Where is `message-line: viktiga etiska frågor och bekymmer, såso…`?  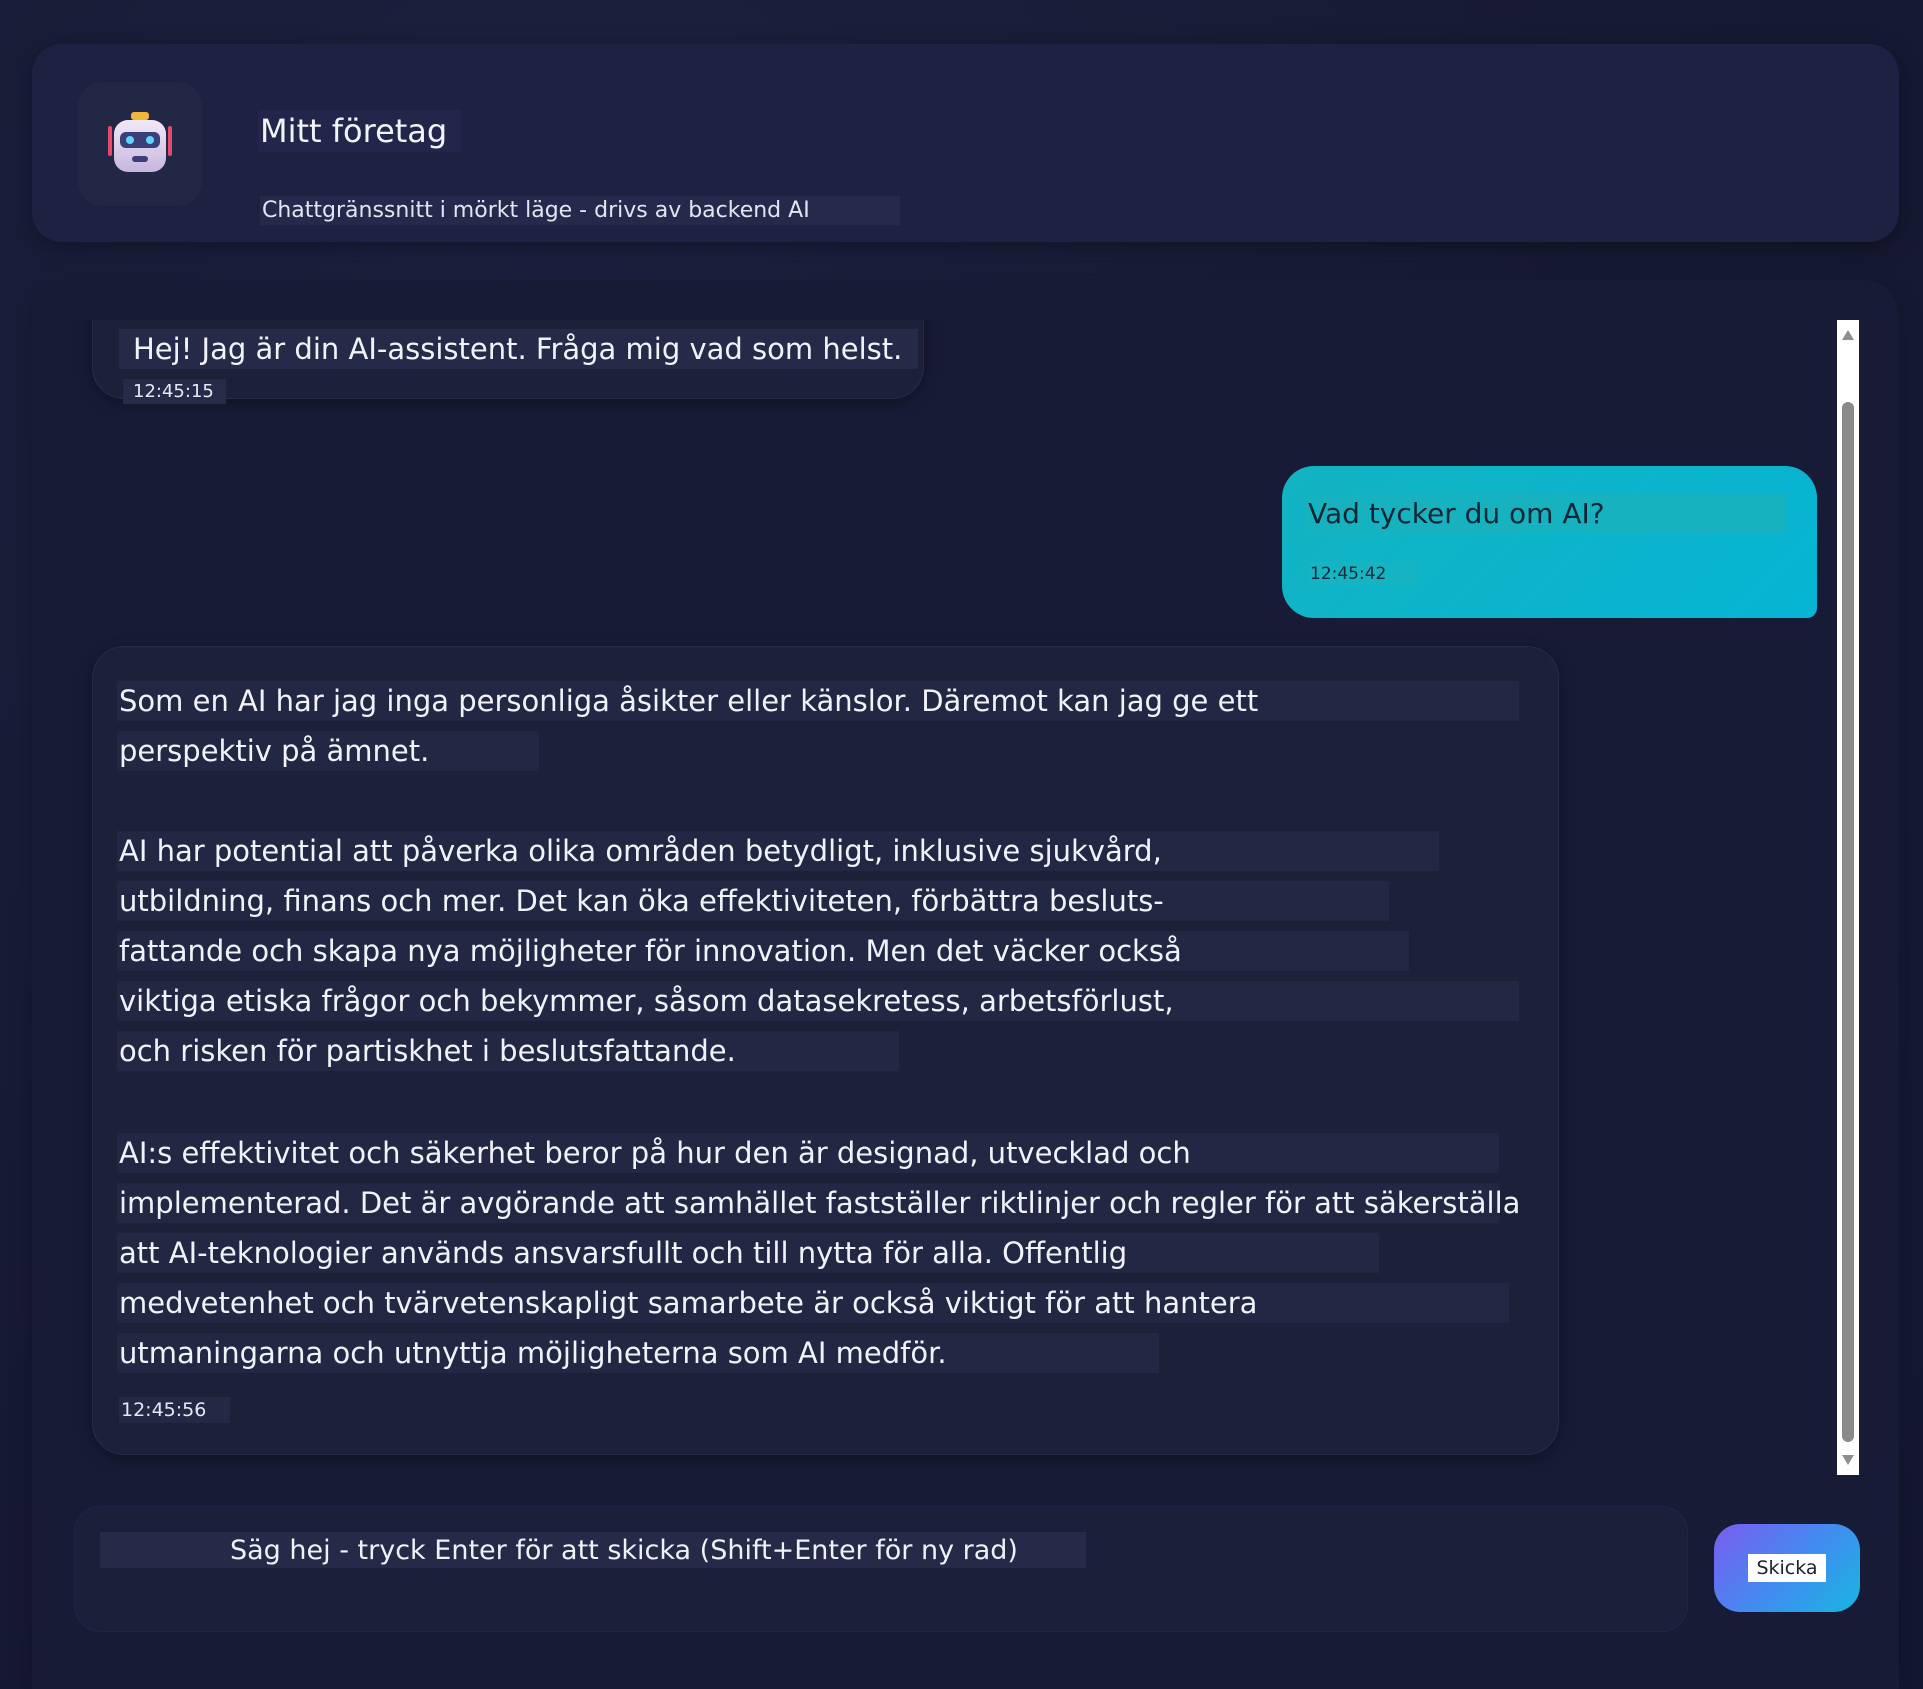 message-line: viktiga etiska frågor och bekymmer, såso… is located at coordinates (818, 1001).